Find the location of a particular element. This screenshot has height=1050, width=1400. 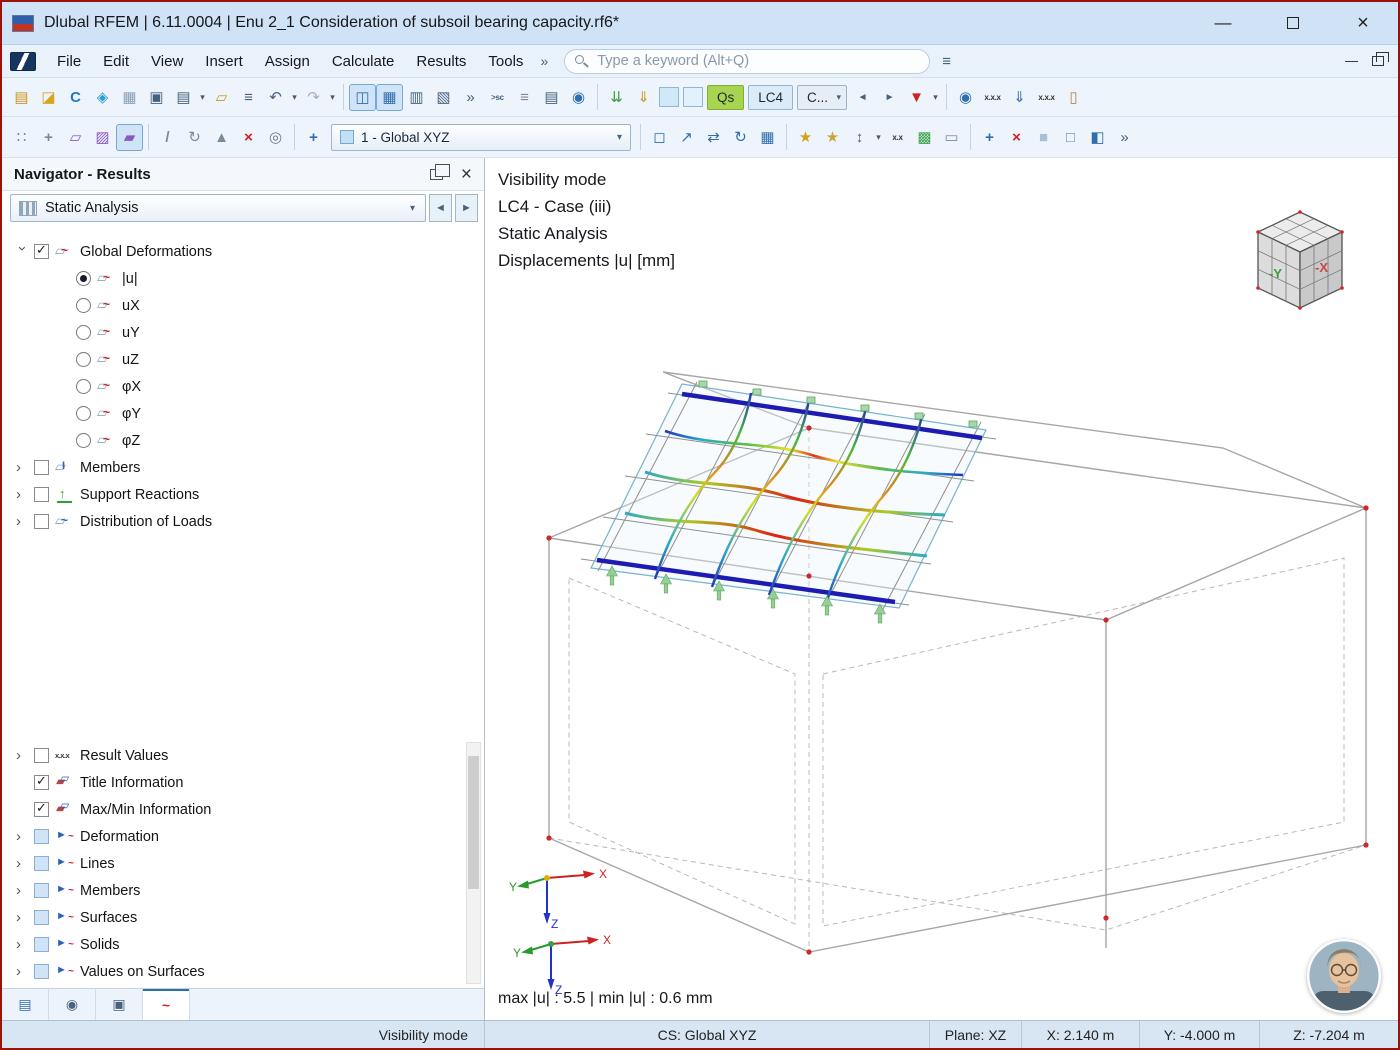

workplane-xy-icon: ▱ is located at coordinates (75, 137).